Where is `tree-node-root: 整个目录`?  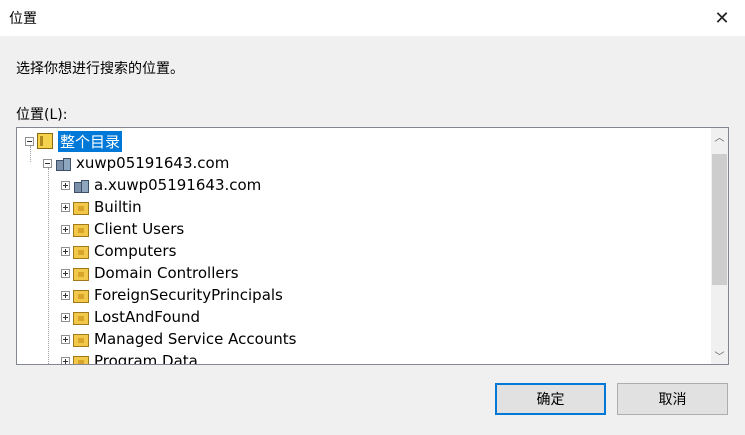
tree-node-root: 整个目录 is located at coordinates (74, 141).